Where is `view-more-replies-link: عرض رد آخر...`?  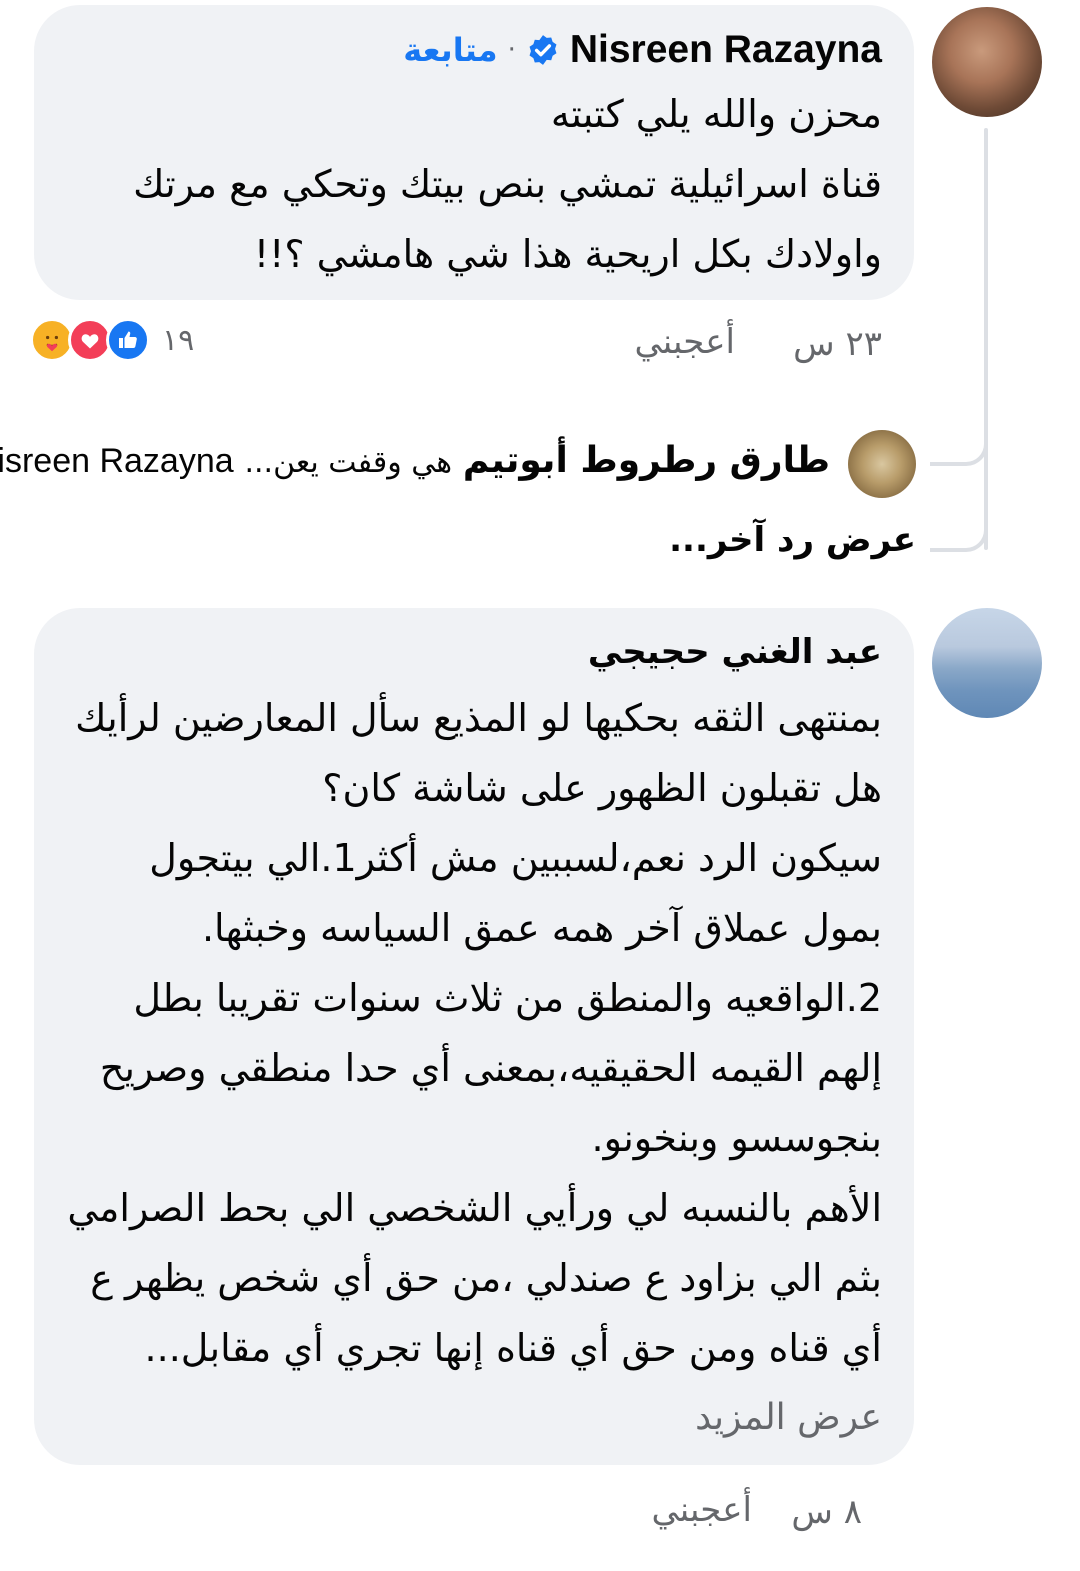
view-more-replies-link: عرض رد آخر... is located at coordinates (792, 540).